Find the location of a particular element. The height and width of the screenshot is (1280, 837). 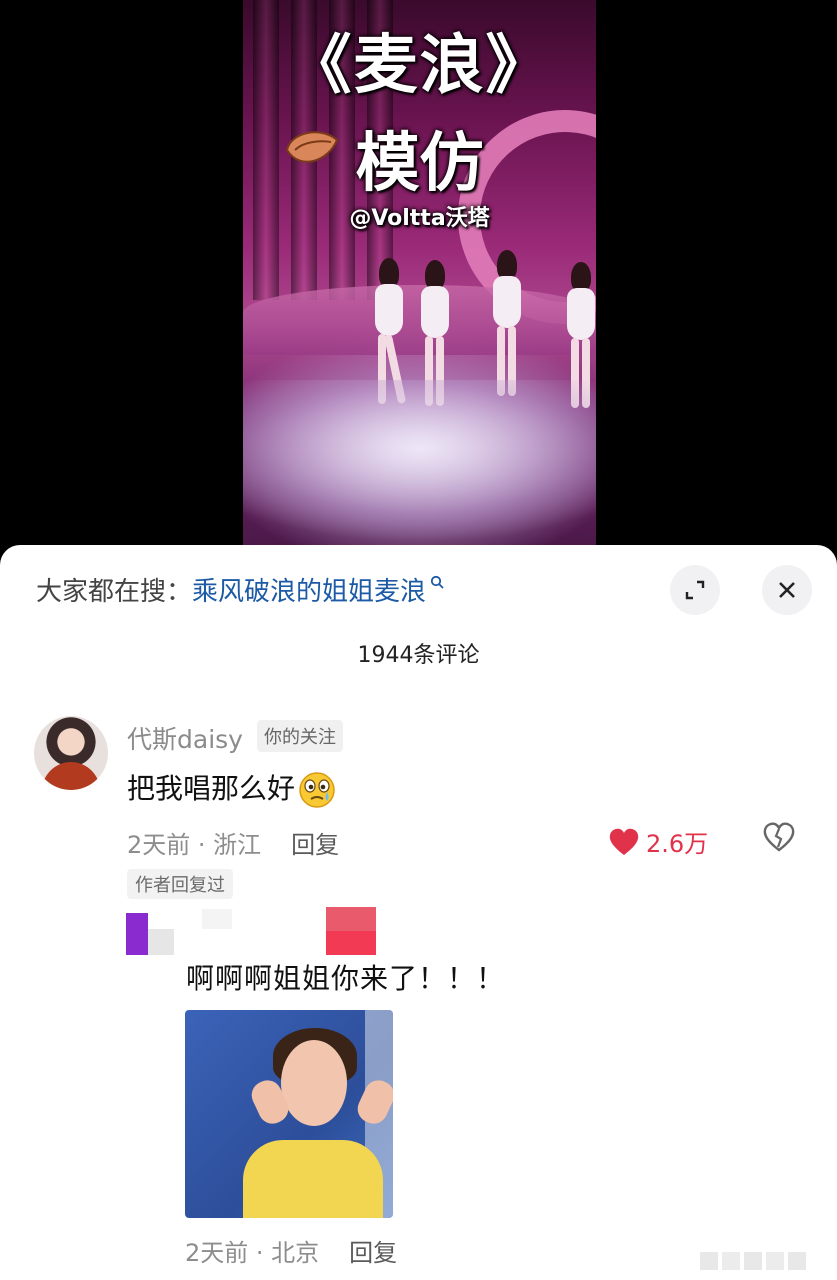

reply-avatar-blurred is located at coordinates (151, 929).